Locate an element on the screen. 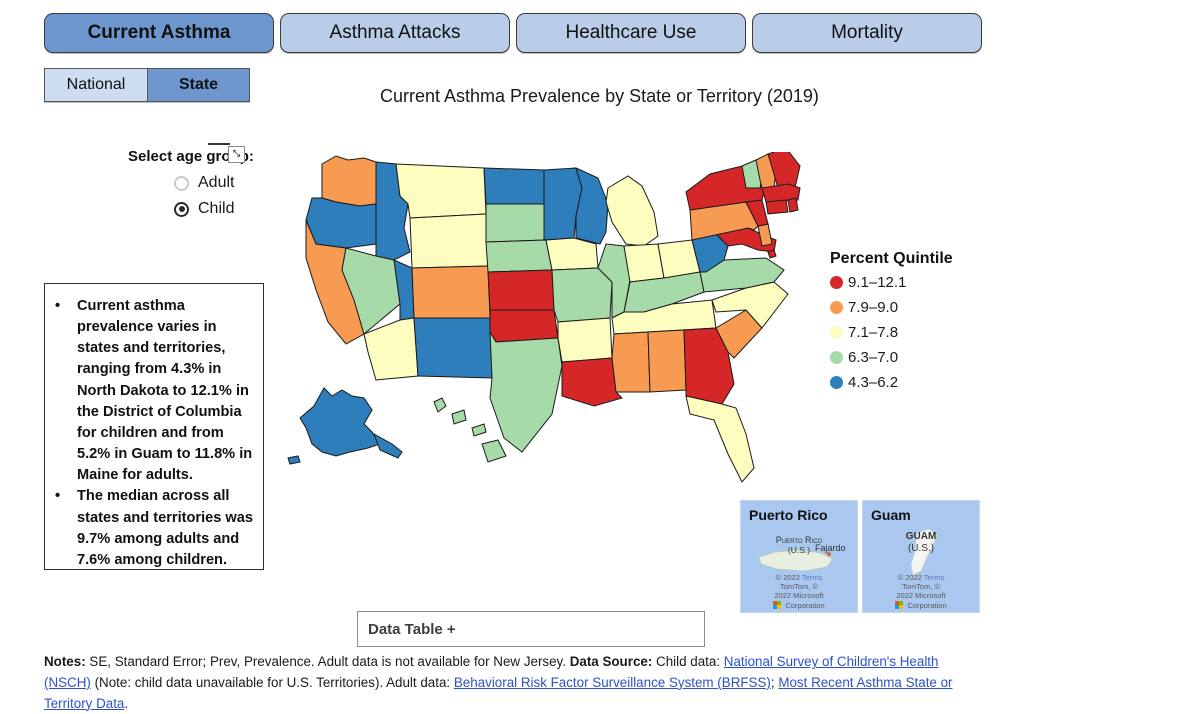  geo-toggle-state-label: State is located at coordinates (198, 84).